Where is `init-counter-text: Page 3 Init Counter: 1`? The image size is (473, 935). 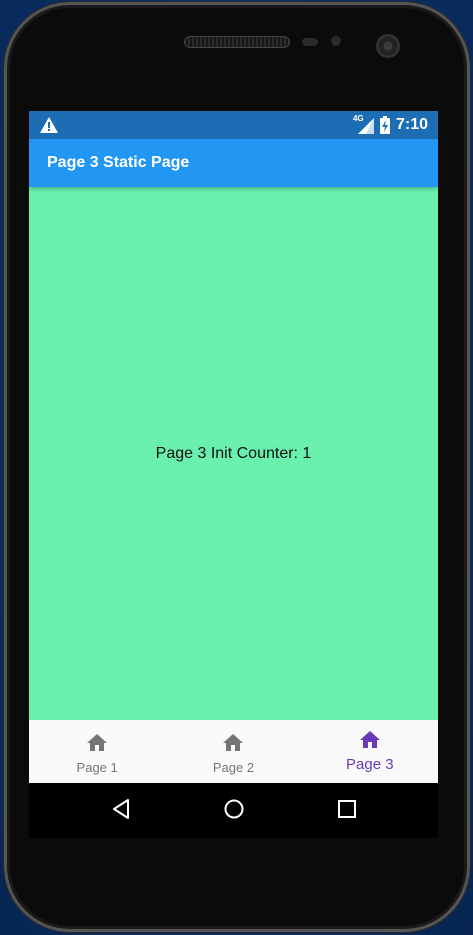 init-counter-text: Page 3 Init Counter: 1 is located at coordinates (233, 453).